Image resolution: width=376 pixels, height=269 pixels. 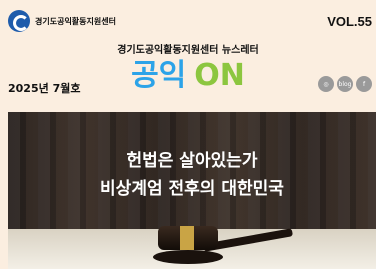 I want to click on brand-part2: ON, so click(x=219, y=75).